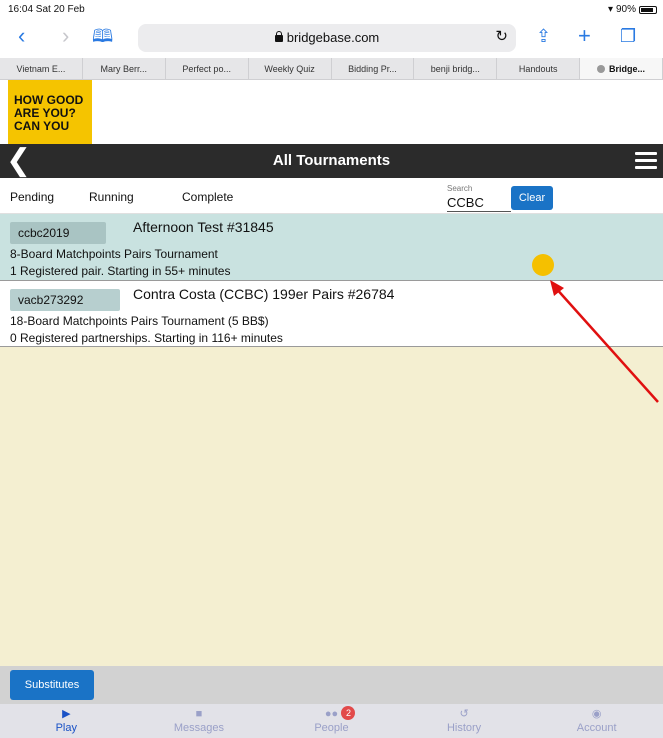 Image resolution: width=663 pixels, height=738 pixels. I want to click on nav-label: People, so click(331, 728).